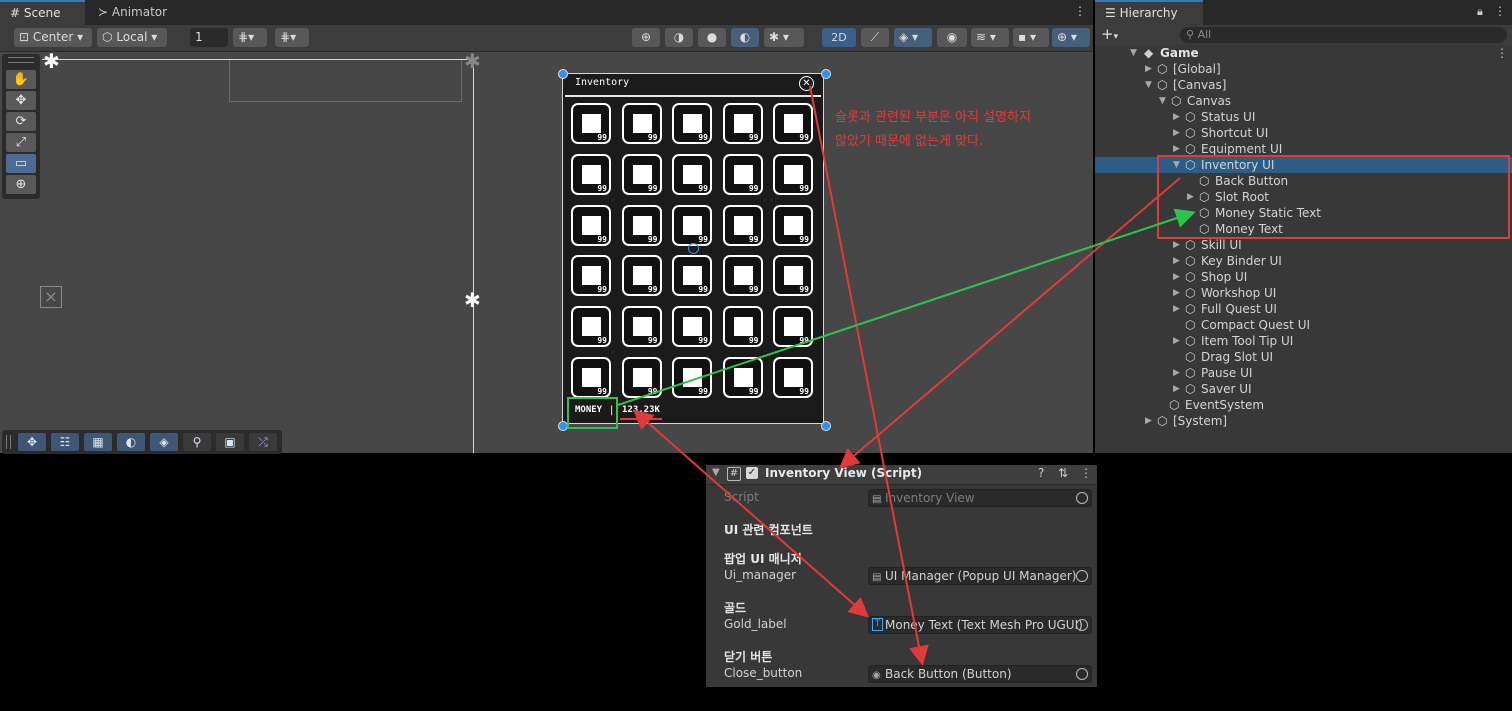 The height and width of the screenshot is (711, 1512). What do you see at coordinates (869, 375) in the screenshot?
I see `arrow-close-to-back-button` at bounding box center [869, 375].